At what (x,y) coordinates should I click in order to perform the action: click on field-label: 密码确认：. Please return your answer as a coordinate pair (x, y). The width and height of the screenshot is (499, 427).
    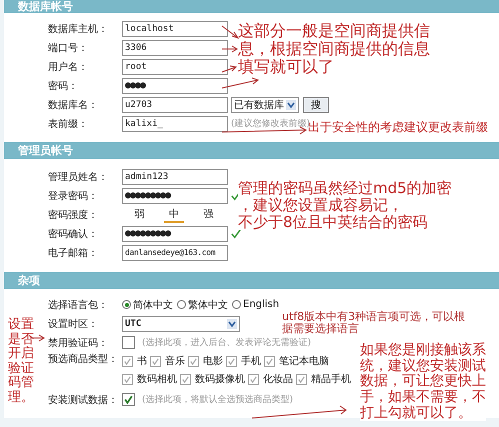
    Looking at the image, I should click on (73, 234).